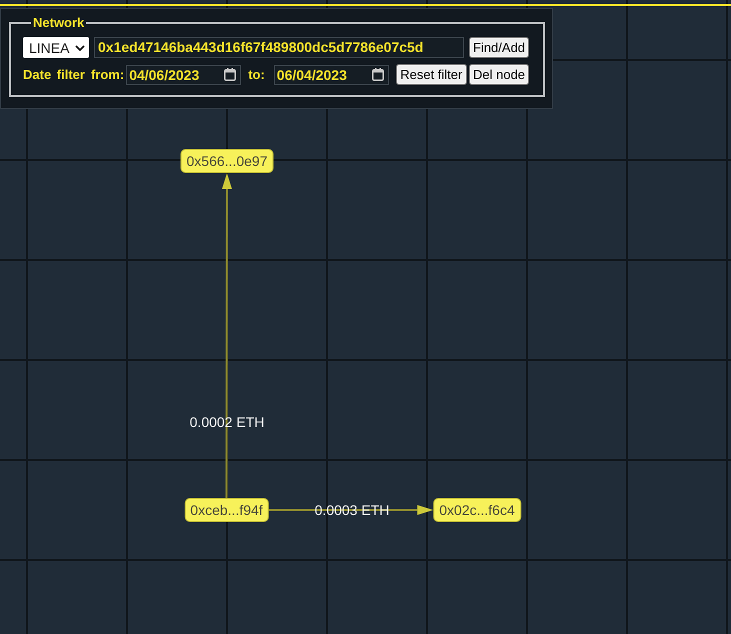  Describe the element at coordinates (107, 74) in the screenshot. I see `from-label: from:` at that location.